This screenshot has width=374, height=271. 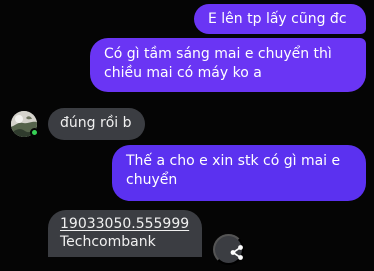 I want to click on message-text-line: chiều mai có máy ko a, so click(x=183, y=73).